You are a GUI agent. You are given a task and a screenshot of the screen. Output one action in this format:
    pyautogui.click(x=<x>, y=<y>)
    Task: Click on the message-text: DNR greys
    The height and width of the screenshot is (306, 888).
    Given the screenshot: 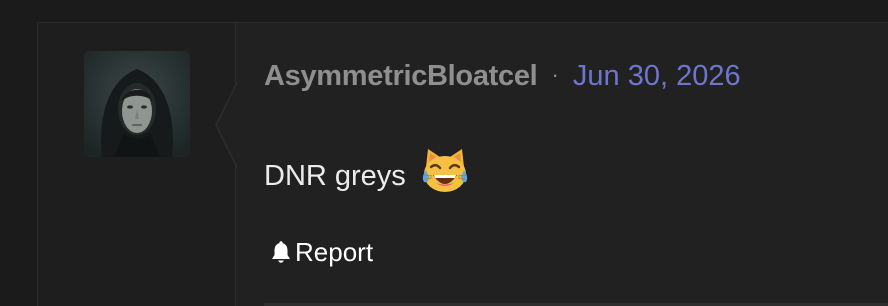 What is the action you would take?
    pyautogui.click(x=335, y=176)
    